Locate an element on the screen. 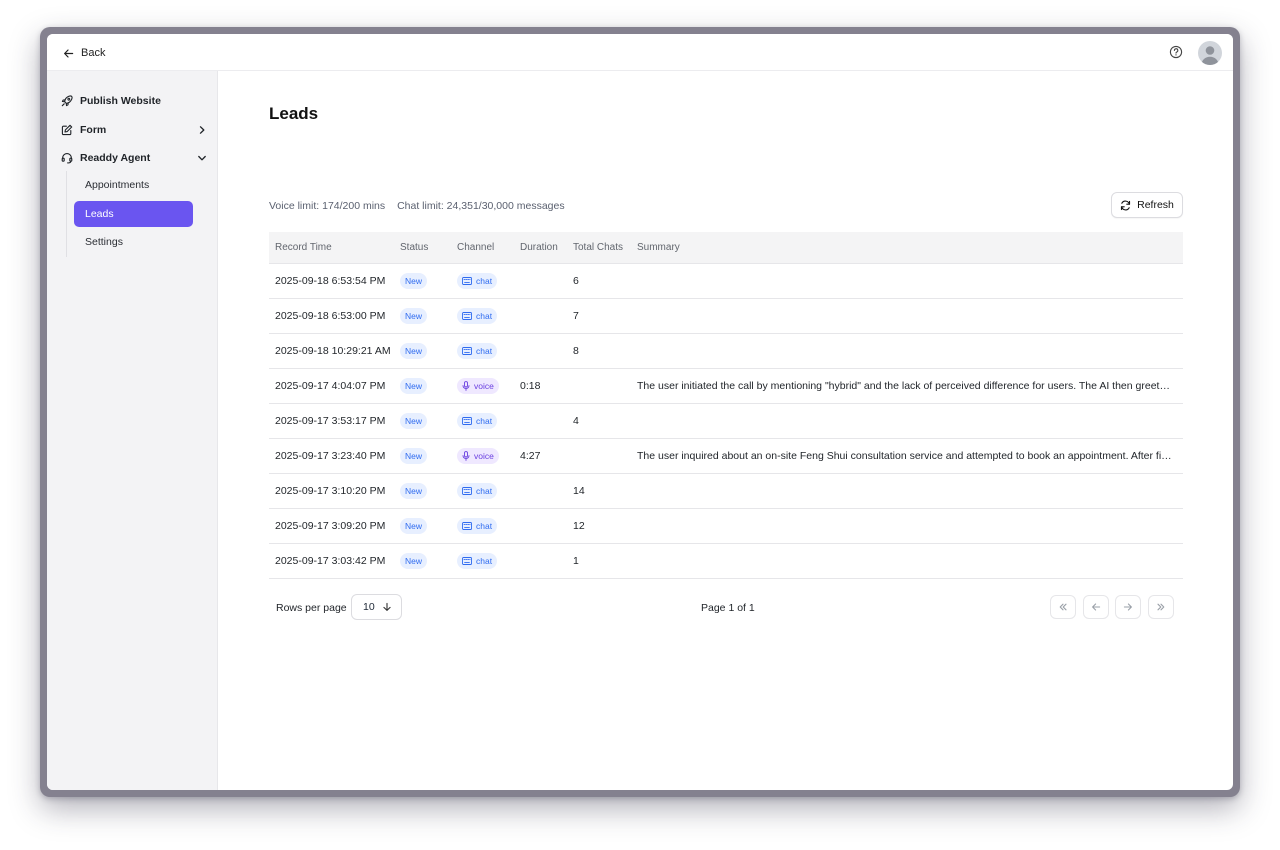 Image resolution: width=1280 pixels, height=850 pixels. rows-per-page-label: Rows per page is located at coordinates (311, 608).